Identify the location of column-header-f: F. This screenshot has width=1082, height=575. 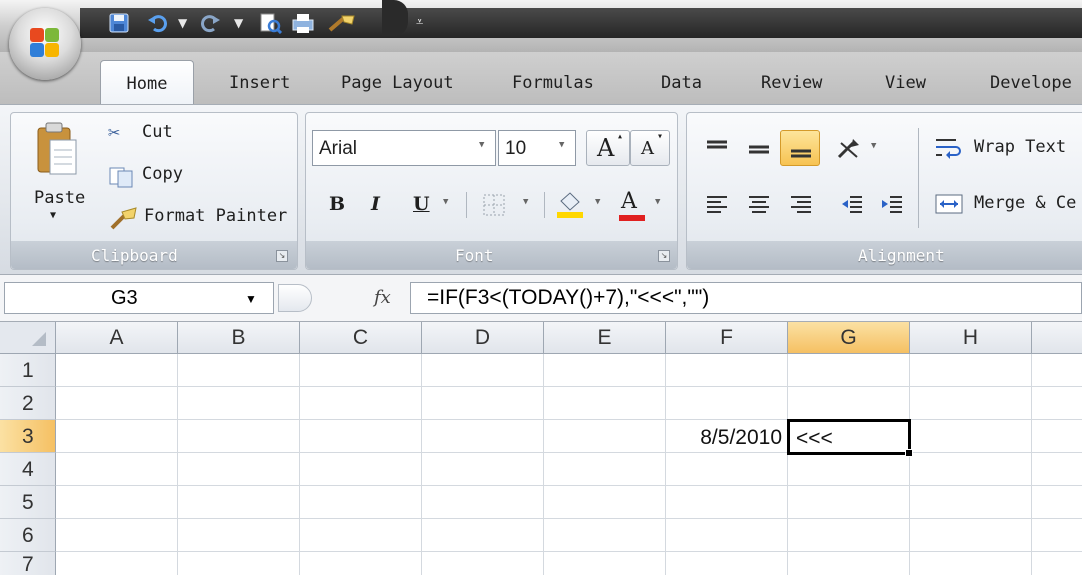
(727, 338).